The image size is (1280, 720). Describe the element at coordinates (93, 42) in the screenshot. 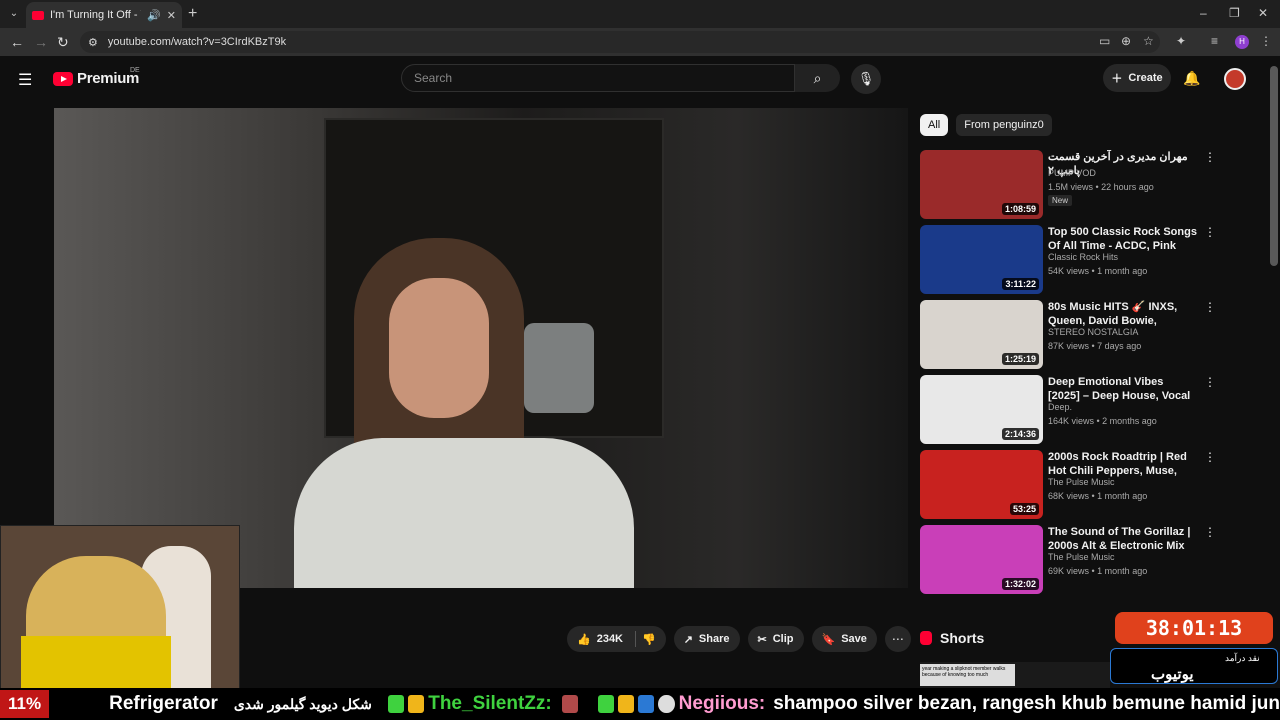

I see `site-info-icon: ⚙` at that location.